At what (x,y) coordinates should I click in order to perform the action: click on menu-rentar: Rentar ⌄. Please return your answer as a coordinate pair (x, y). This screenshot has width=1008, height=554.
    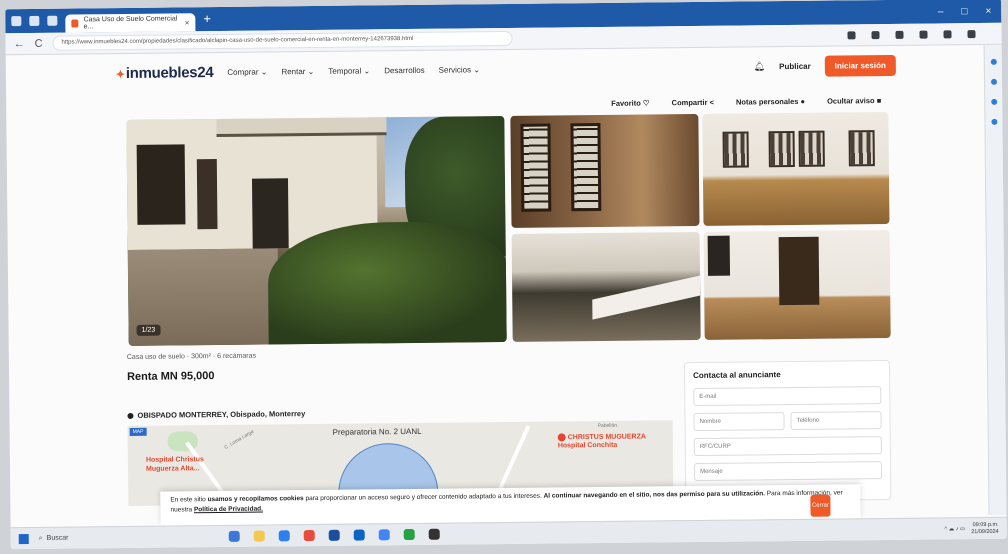
    Looking at the image, I should click on (297, 70).